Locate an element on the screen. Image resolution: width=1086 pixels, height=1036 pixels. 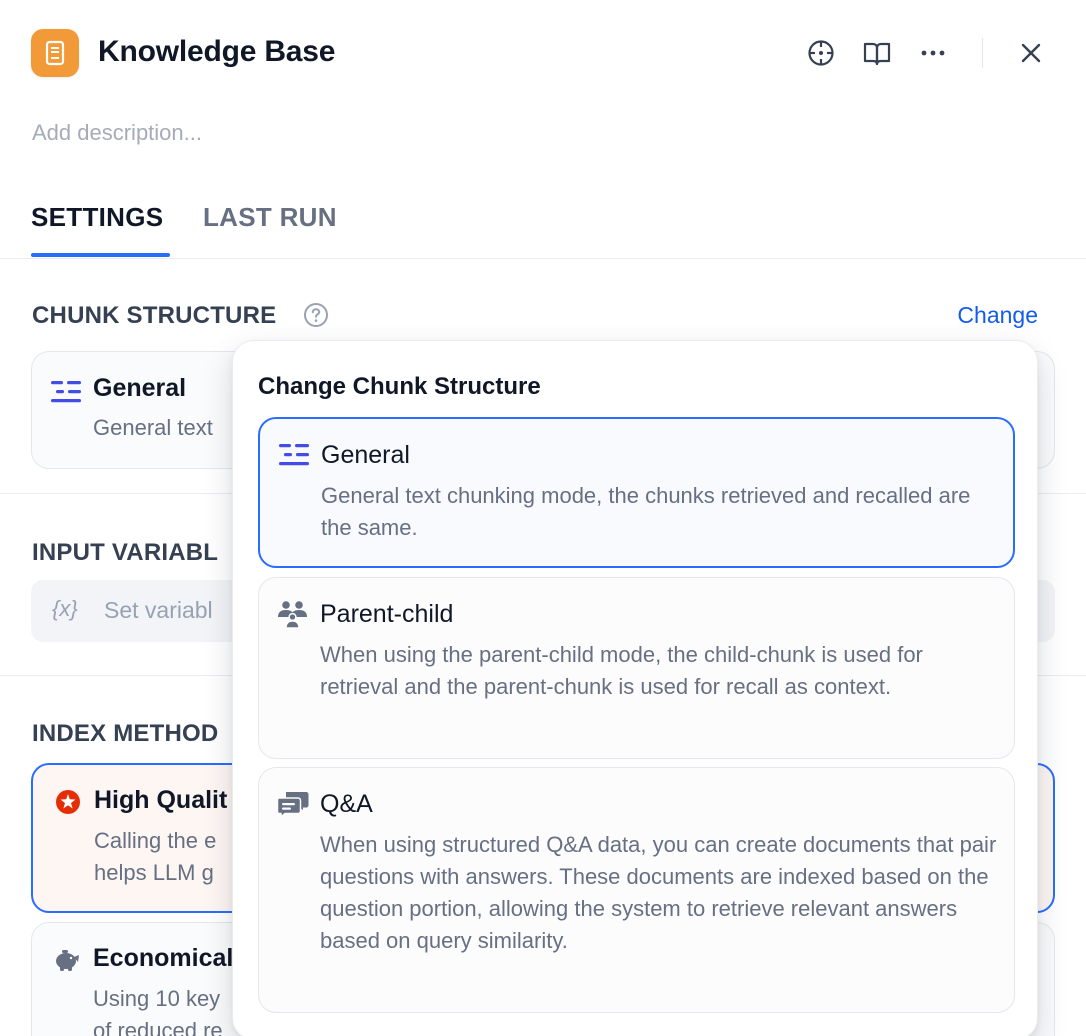
help-icon is located at coordinates (316, 315).